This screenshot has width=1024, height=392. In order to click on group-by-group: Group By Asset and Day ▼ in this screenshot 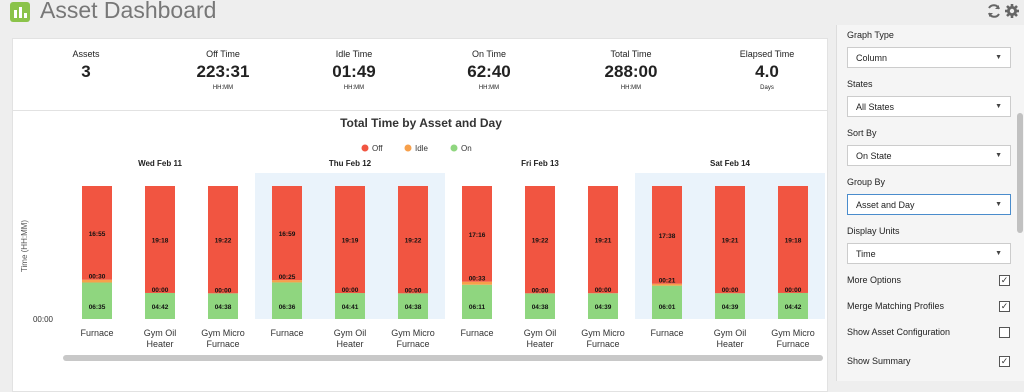, I will do `click(931, 196)`.